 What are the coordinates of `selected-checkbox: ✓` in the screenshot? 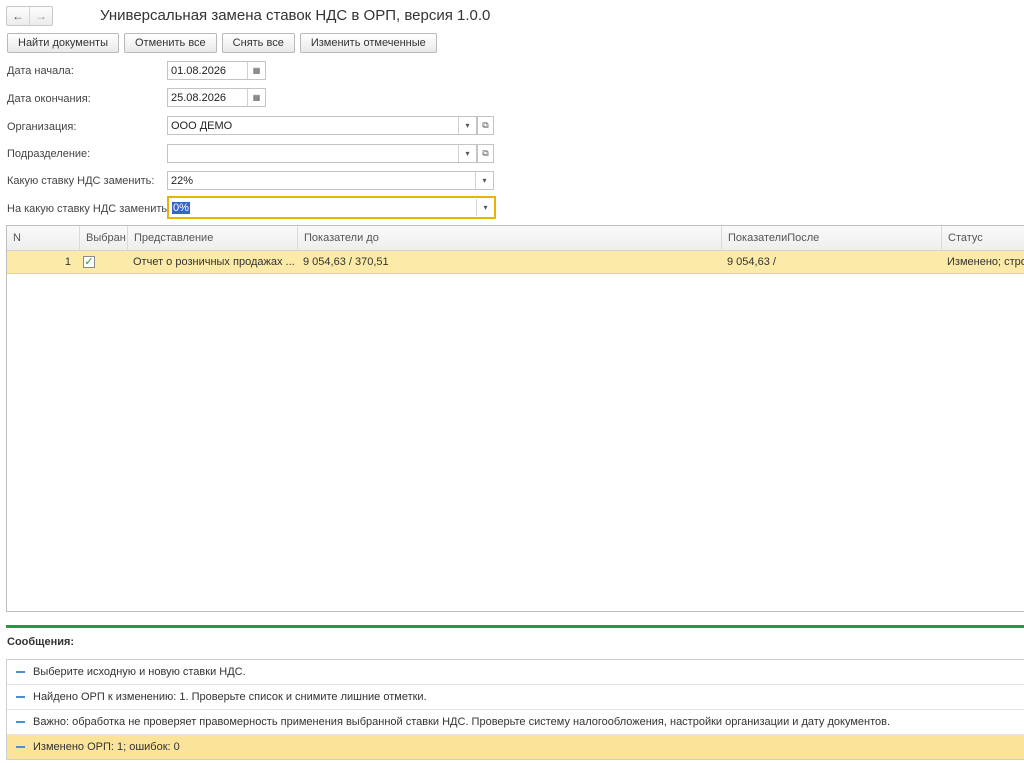 It's located at (89, 262).